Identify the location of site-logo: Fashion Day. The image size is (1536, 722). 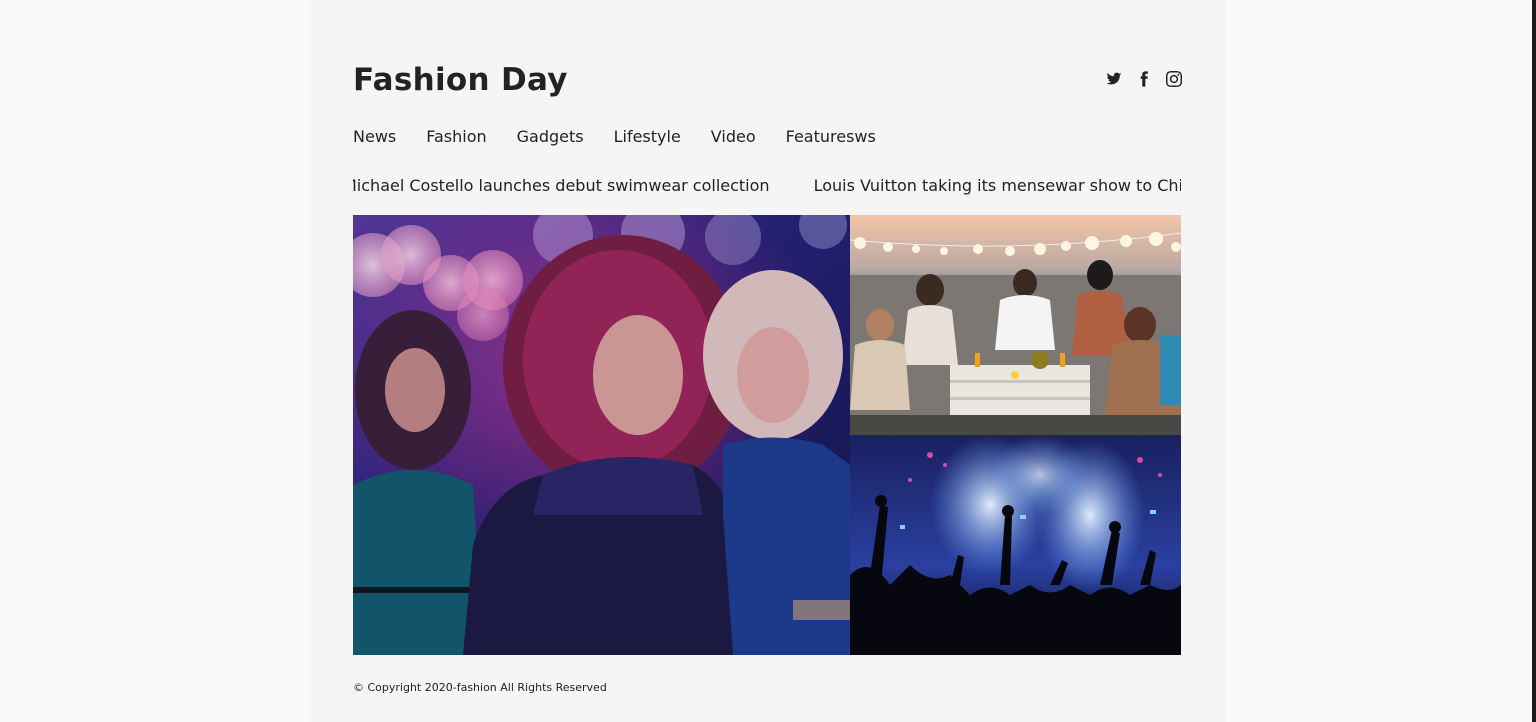
(460, 80).